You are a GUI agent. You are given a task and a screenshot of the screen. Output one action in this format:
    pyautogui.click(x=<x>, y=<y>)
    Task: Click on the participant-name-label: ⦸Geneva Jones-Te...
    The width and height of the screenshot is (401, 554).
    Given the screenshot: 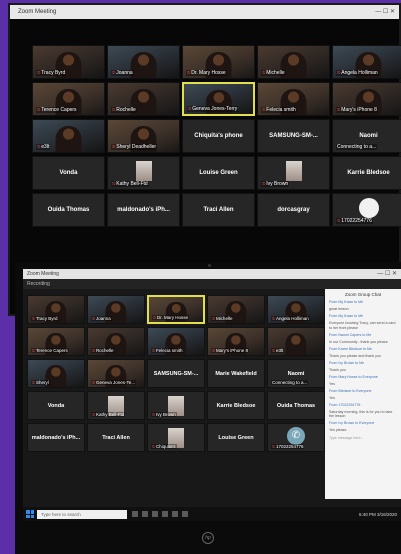 What is the action you would take?
    pyautogui.click(x=113, y=382)
    